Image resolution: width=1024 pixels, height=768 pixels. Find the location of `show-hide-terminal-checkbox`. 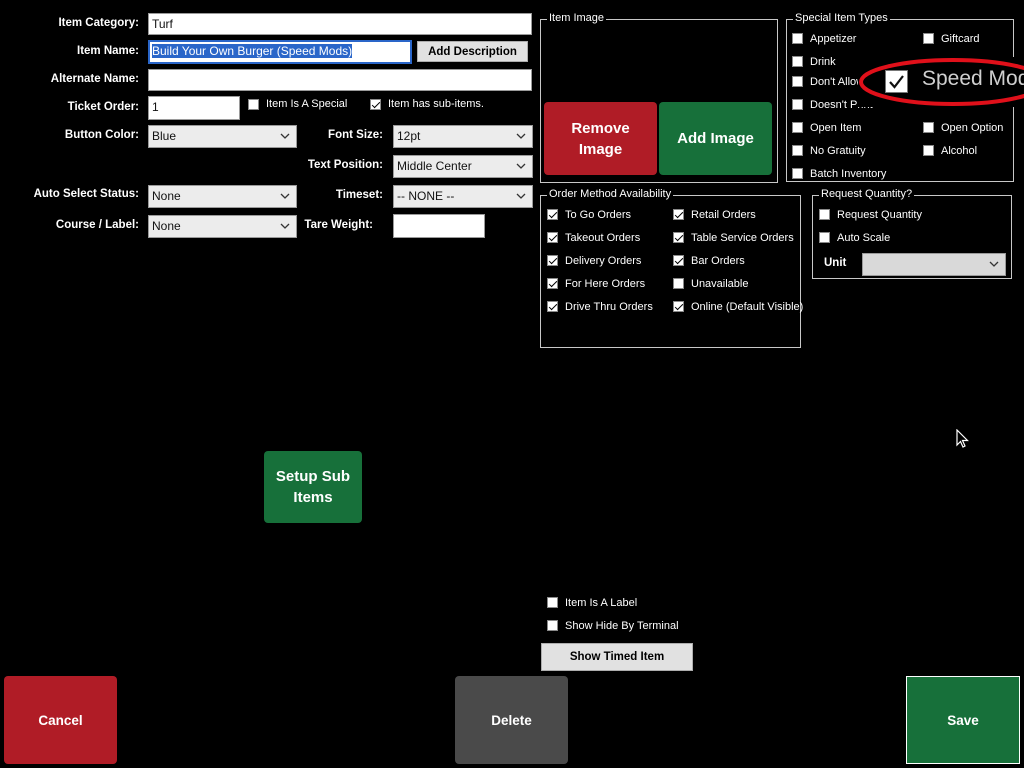

show-hide-terminal-checkbox is located at coordinates (552, 625).